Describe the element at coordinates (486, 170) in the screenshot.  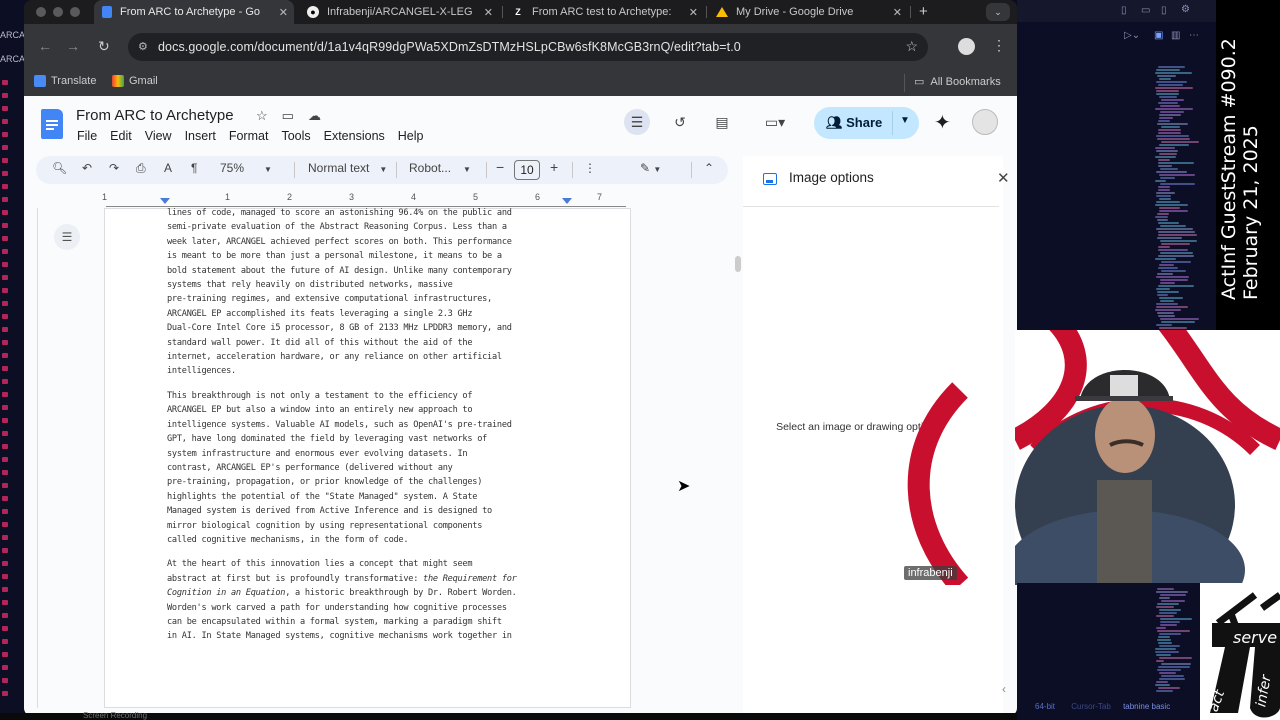
I see `toolbar-divider` at that location.